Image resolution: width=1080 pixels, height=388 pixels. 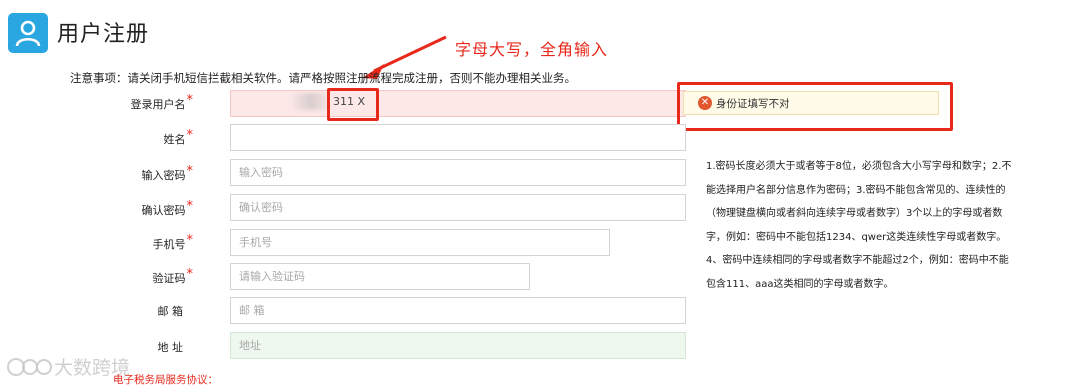 I want to click on captcha-input, so click(x=380, y=276).